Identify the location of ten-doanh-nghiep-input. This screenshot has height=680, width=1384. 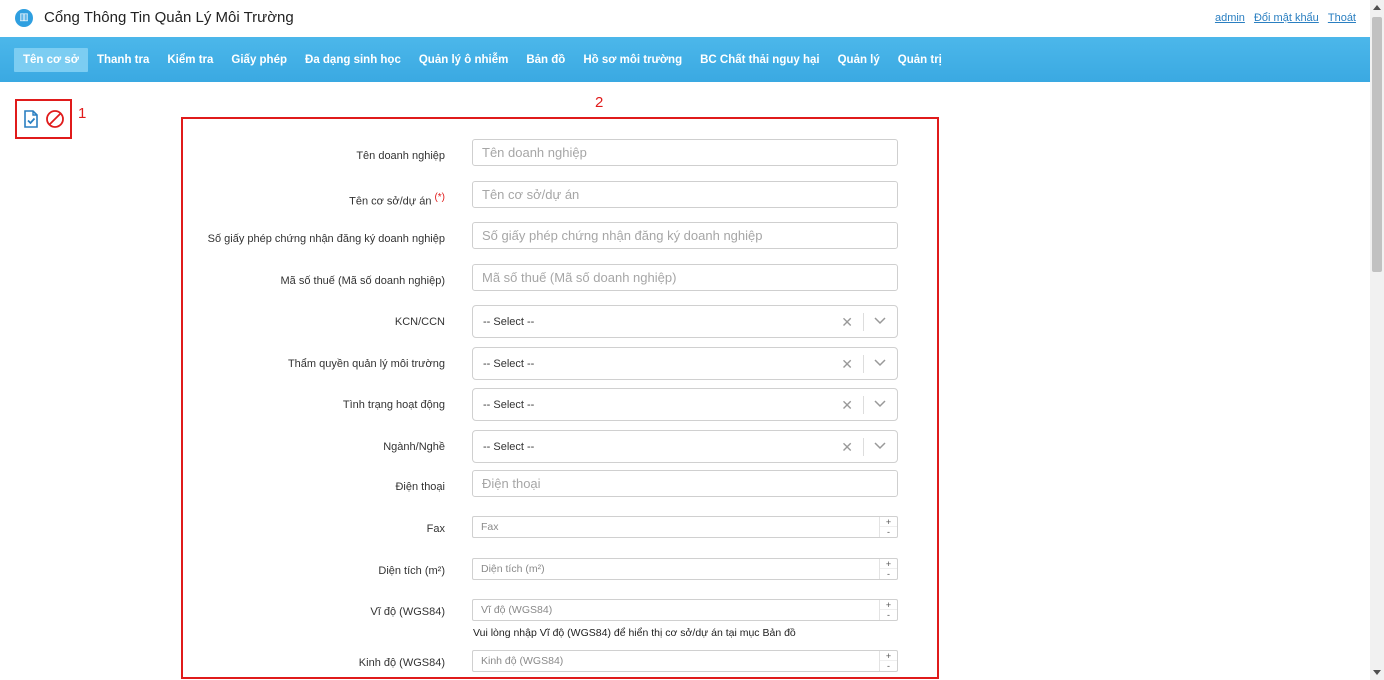
(685, 152).